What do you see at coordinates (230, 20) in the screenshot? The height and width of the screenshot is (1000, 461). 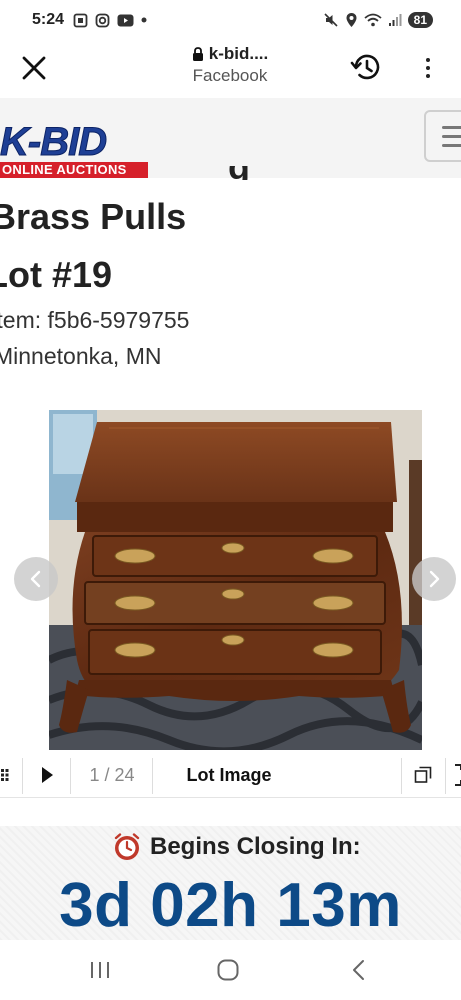 I see `status-bar: 5:24 81` at bounding box center [230, 20].